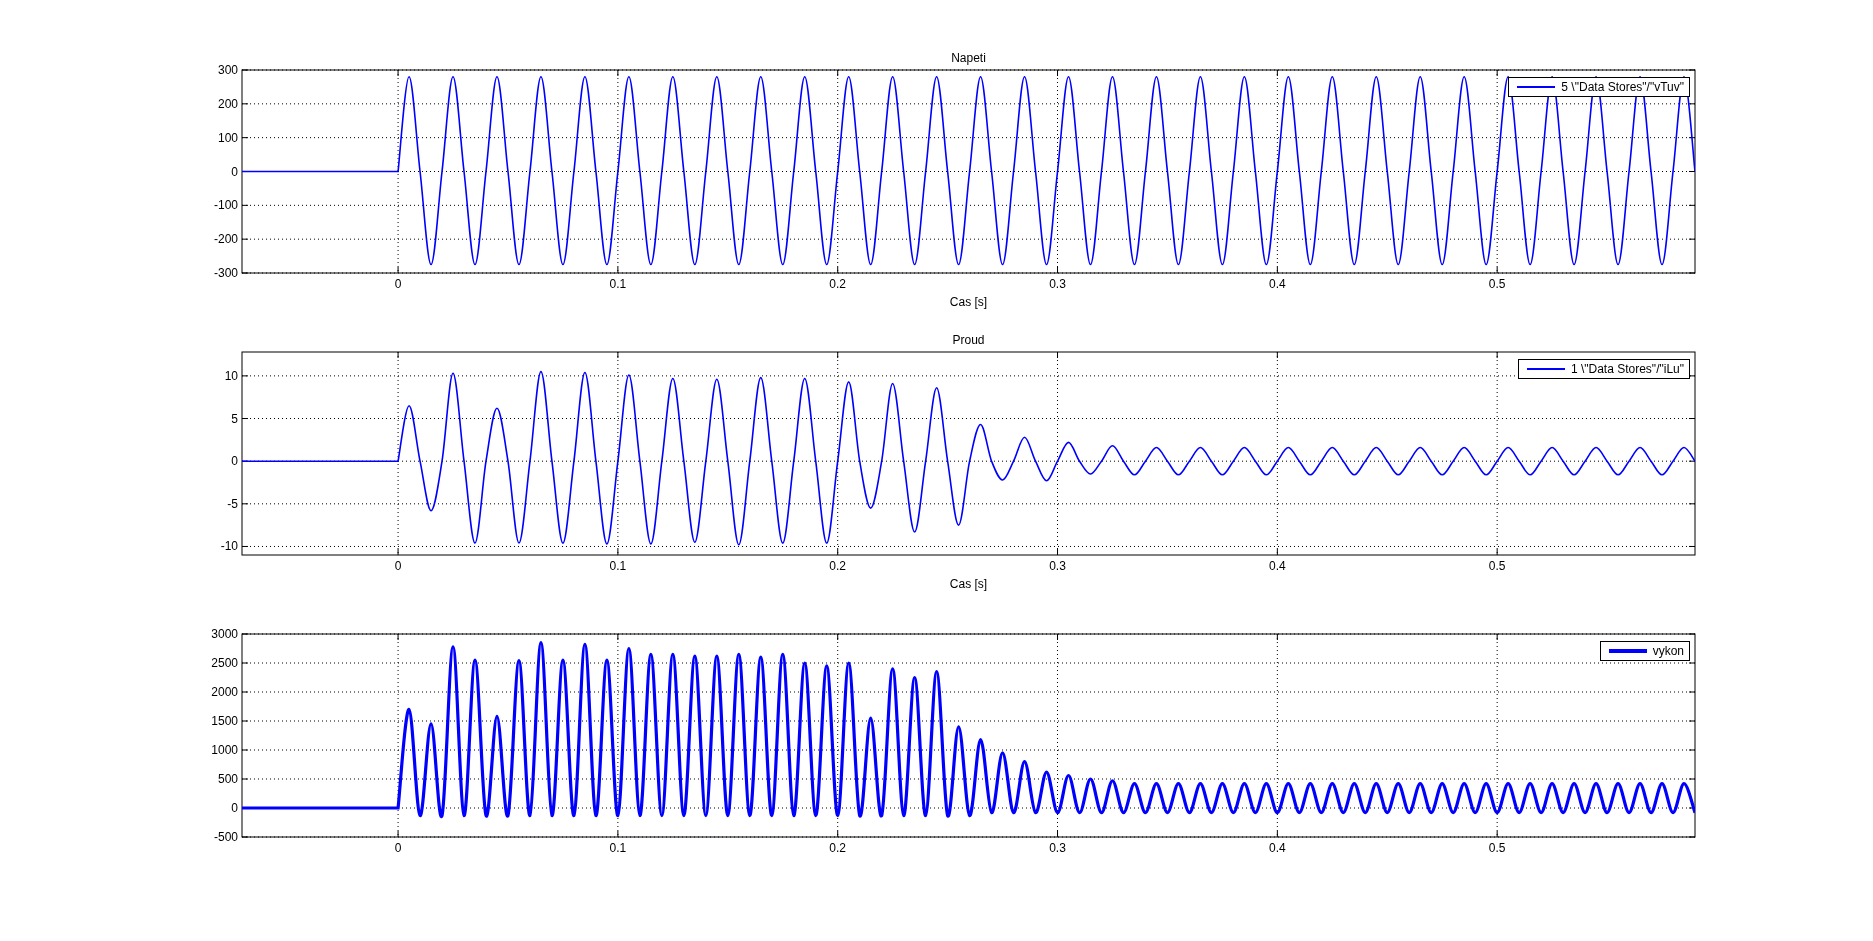 The height and width of the screenshot is (941, 1873). Describe the element at coordinates (1627, 369) in the screenshot. I see `legend-label: 1 \"Data Stores"/"iLu"` at that location.